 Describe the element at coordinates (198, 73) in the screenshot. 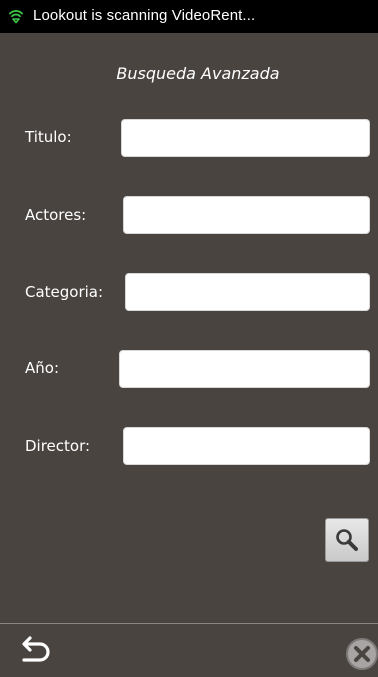

I see `page-title: Busqueda Avanzada` at that location.